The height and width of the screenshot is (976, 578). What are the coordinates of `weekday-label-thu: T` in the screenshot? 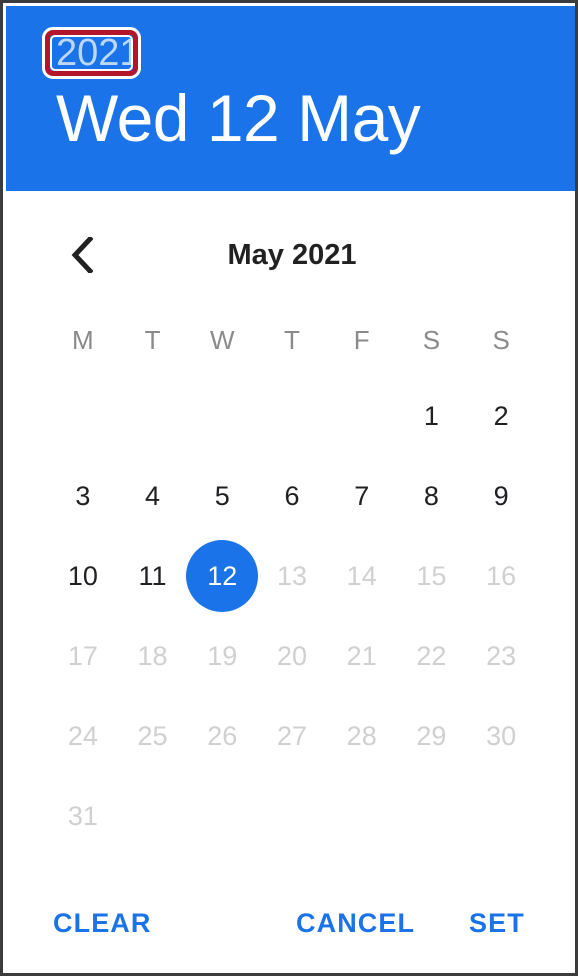 It's located at (292, 339).